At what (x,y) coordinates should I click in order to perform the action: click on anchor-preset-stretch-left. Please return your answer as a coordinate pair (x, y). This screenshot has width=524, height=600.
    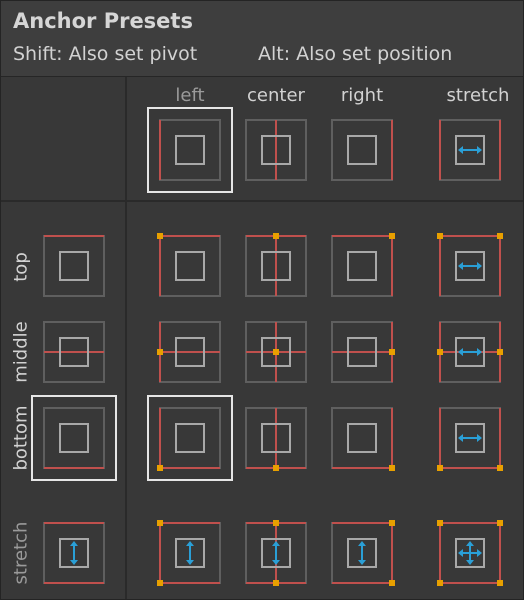
    Looking at the image, I should click on (190, 553).